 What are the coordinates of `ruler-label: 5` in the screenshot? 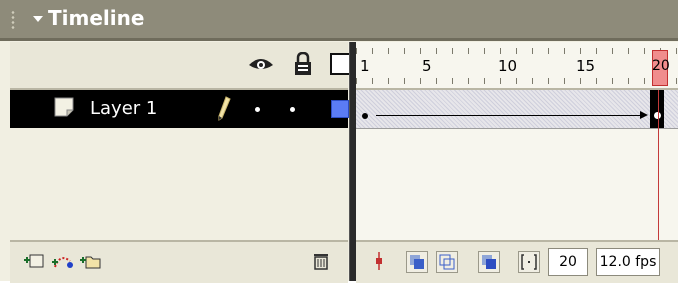 It's located at (427, 66).